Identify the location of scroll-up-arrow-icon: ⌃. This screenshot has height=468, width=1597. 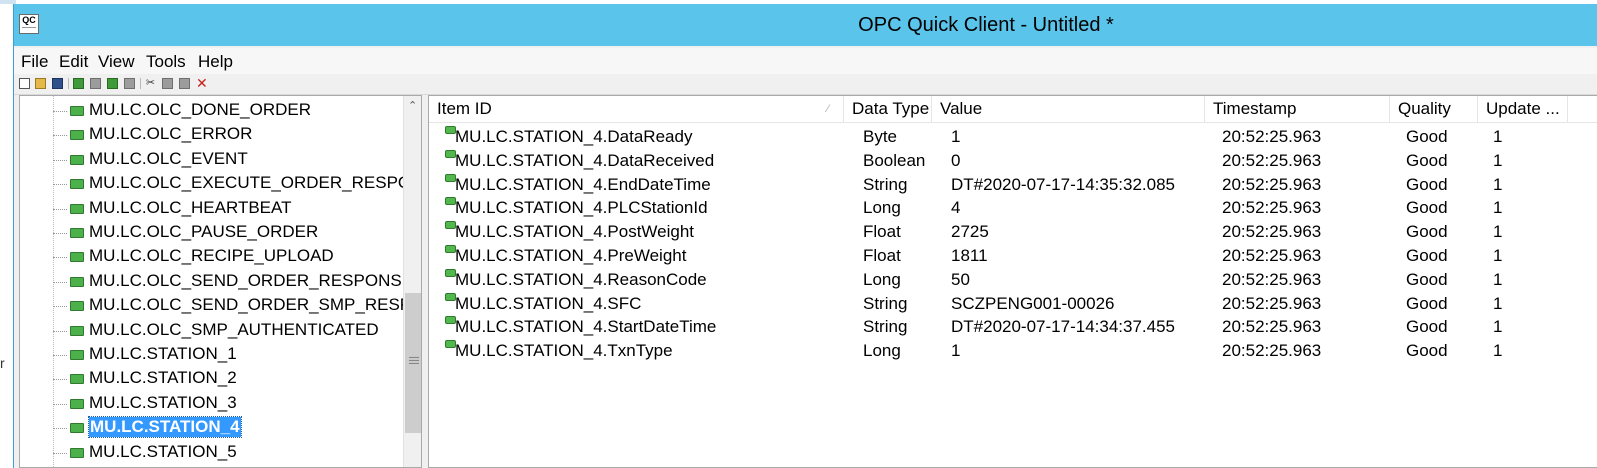
(412, 105).